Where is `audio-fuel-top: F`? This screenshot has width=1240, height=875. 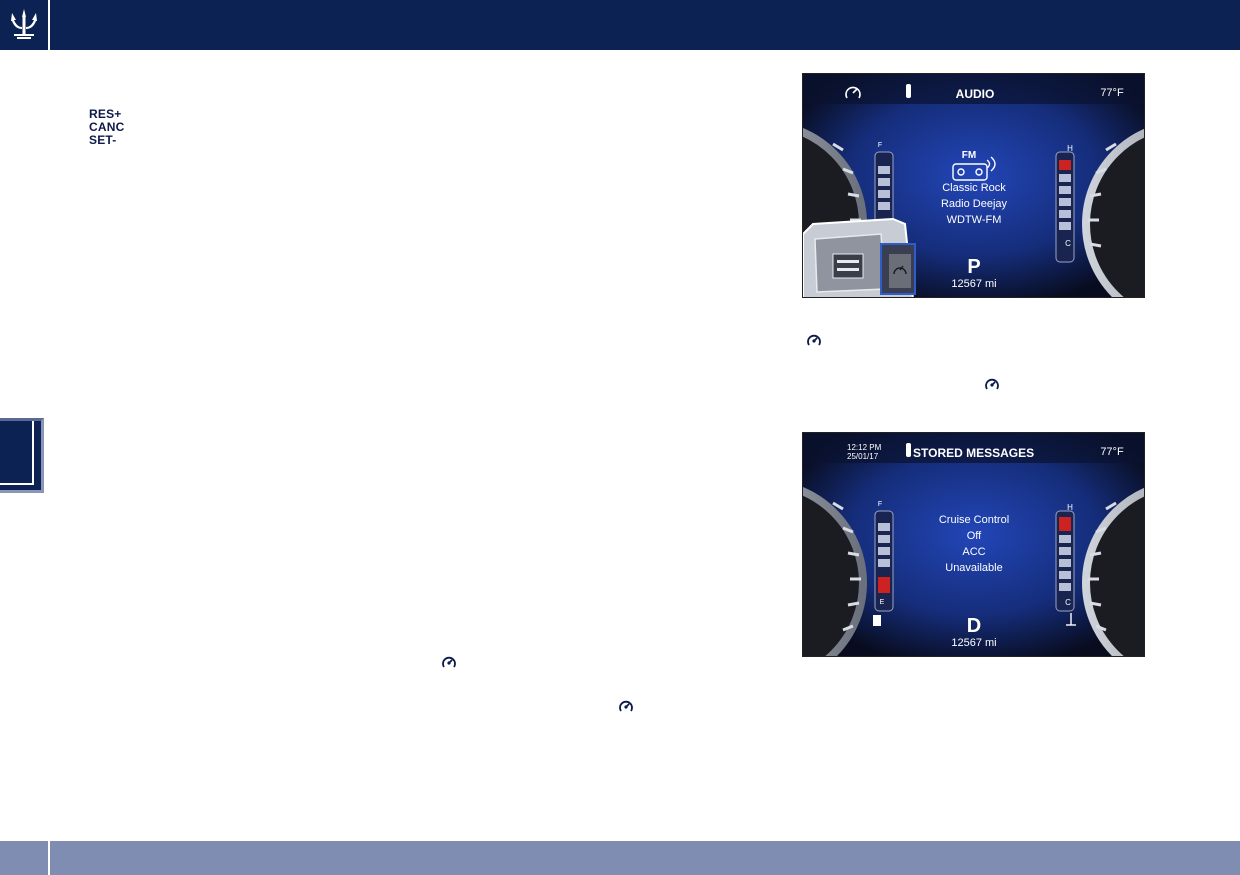 audio-fuel-top: F is located at coordinates (880, 145).